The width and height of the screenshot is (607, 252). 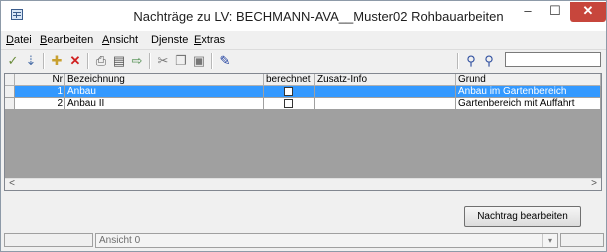 I want to click on close-button: ✕, so click(x=588, y=12).